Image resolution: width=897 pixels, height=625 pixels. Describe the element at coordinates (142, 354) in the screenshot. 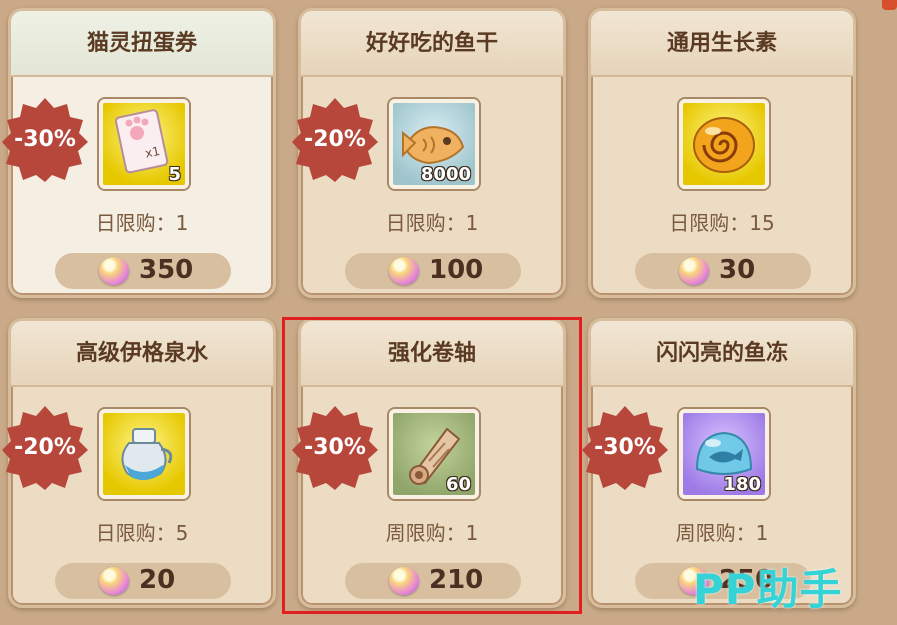

I see `item-title: 高级伊格泉水` at that location.